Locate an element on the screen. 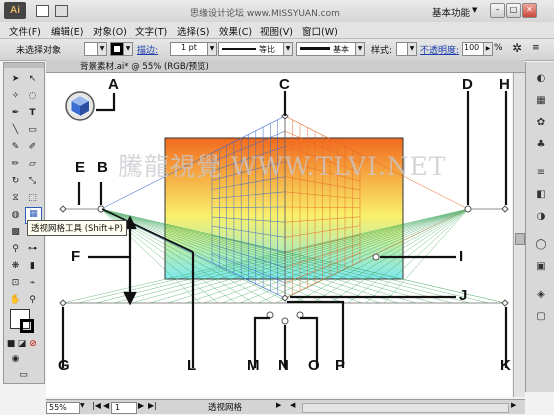 The width and height of the screenshot is (554, 415). direct-selection-tool-icon: ↖ is located at coordinates (32, 79).